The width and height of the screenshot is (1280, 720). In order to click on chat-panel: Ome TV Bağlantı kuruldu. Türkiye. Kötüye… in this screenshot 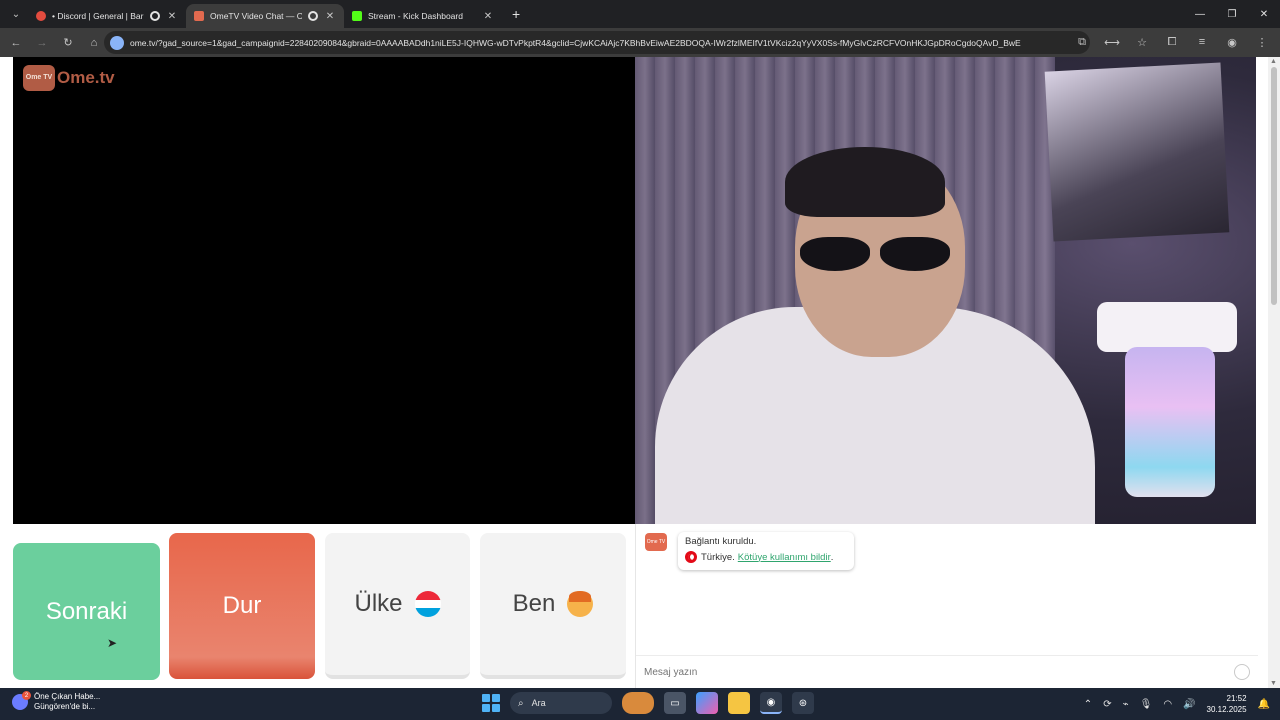, I will do `click(946, 606)`.